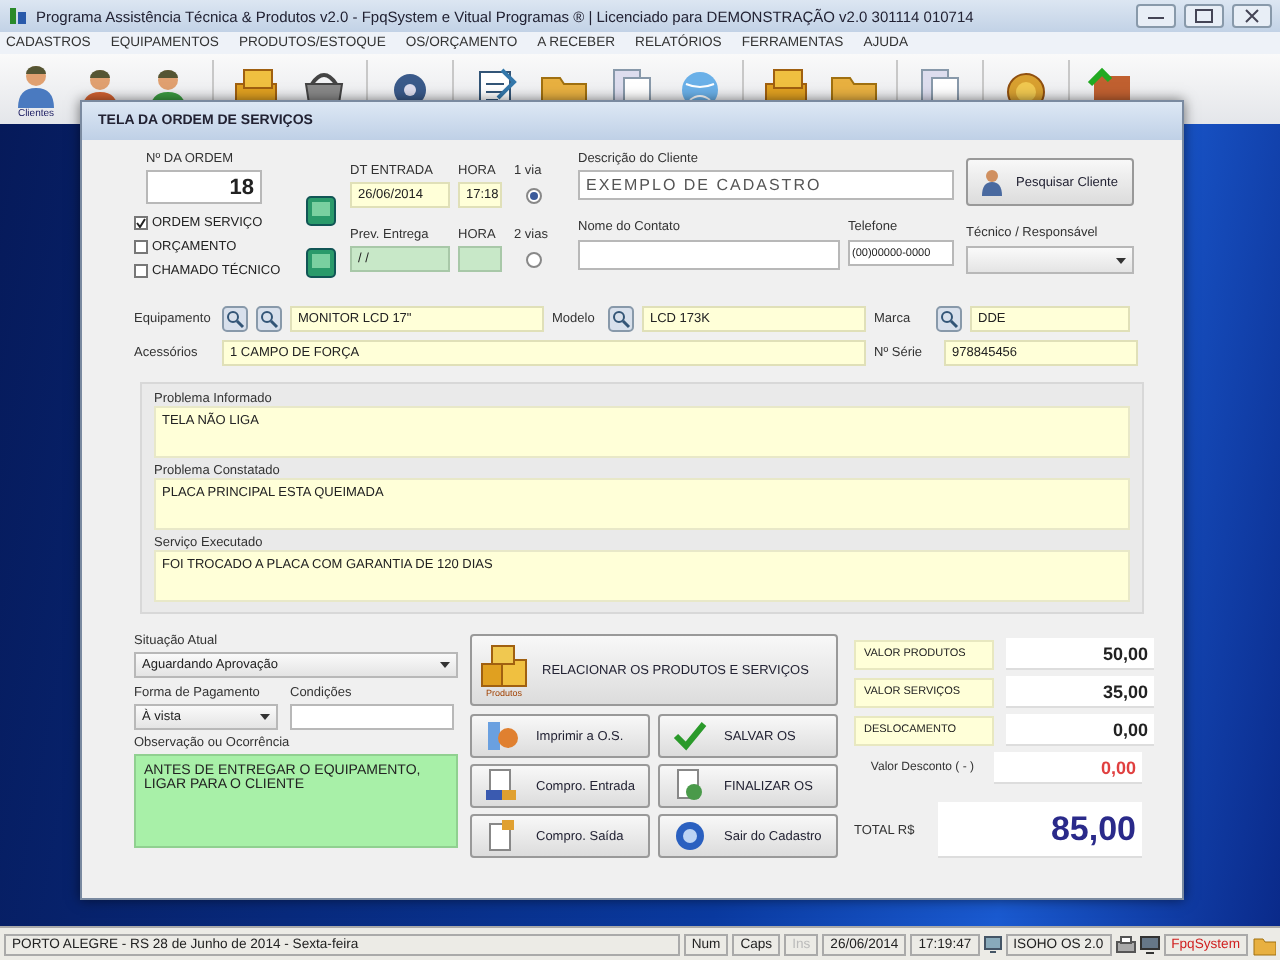 The width and height of the screenshot is (1280, 960). I want to click on conditions-field, so click(372, 717).